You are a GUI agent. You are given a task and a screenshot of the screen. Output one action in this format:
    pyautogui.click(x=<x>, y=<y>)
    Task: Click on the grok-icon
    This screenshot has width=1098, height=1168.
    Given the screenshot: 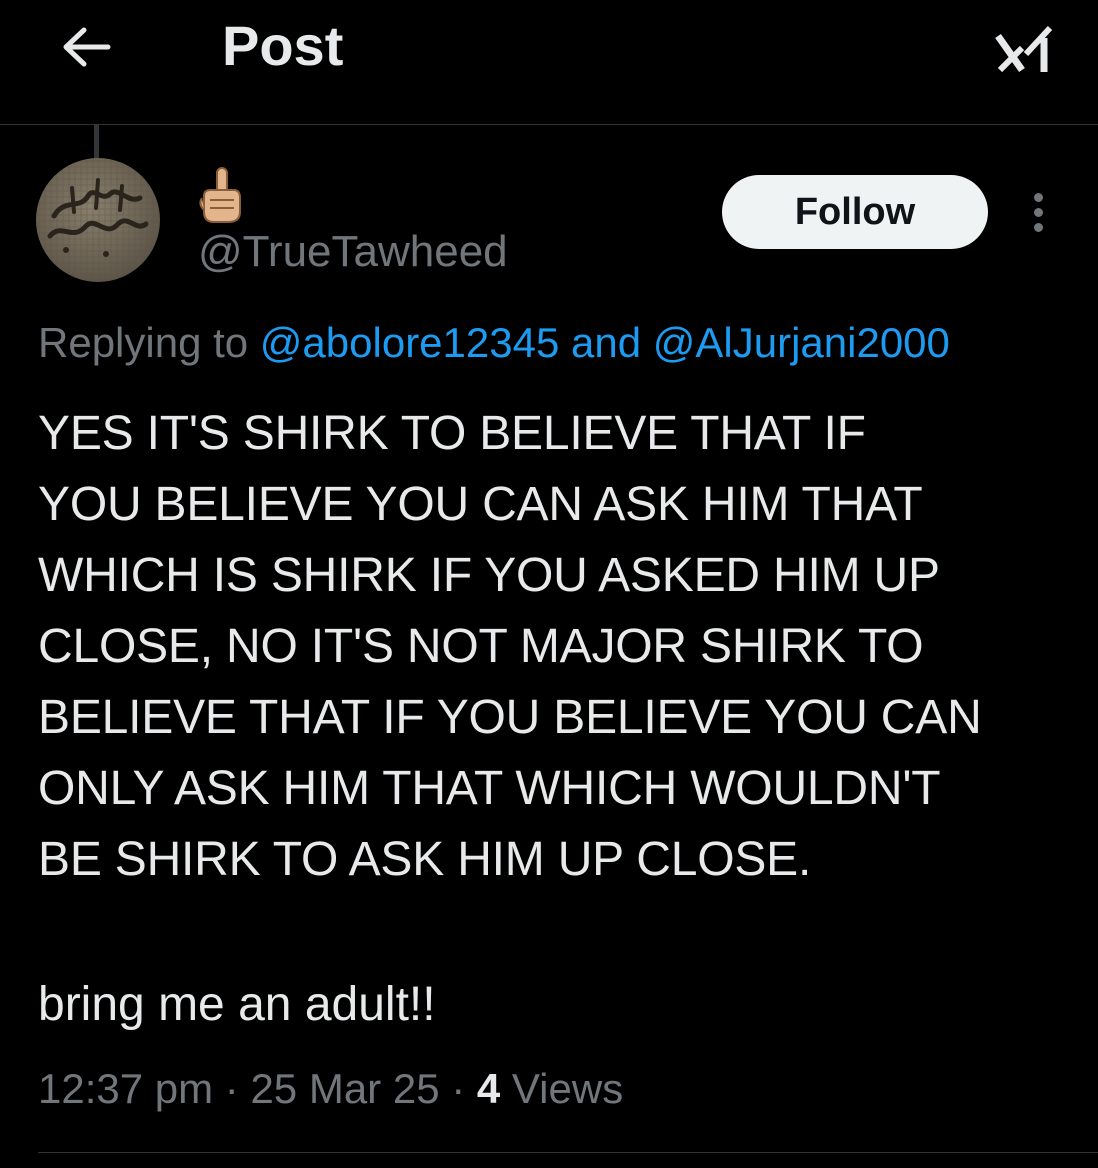 What is the action you would take?
    pyautogui.click(x=1024, y=49)
    